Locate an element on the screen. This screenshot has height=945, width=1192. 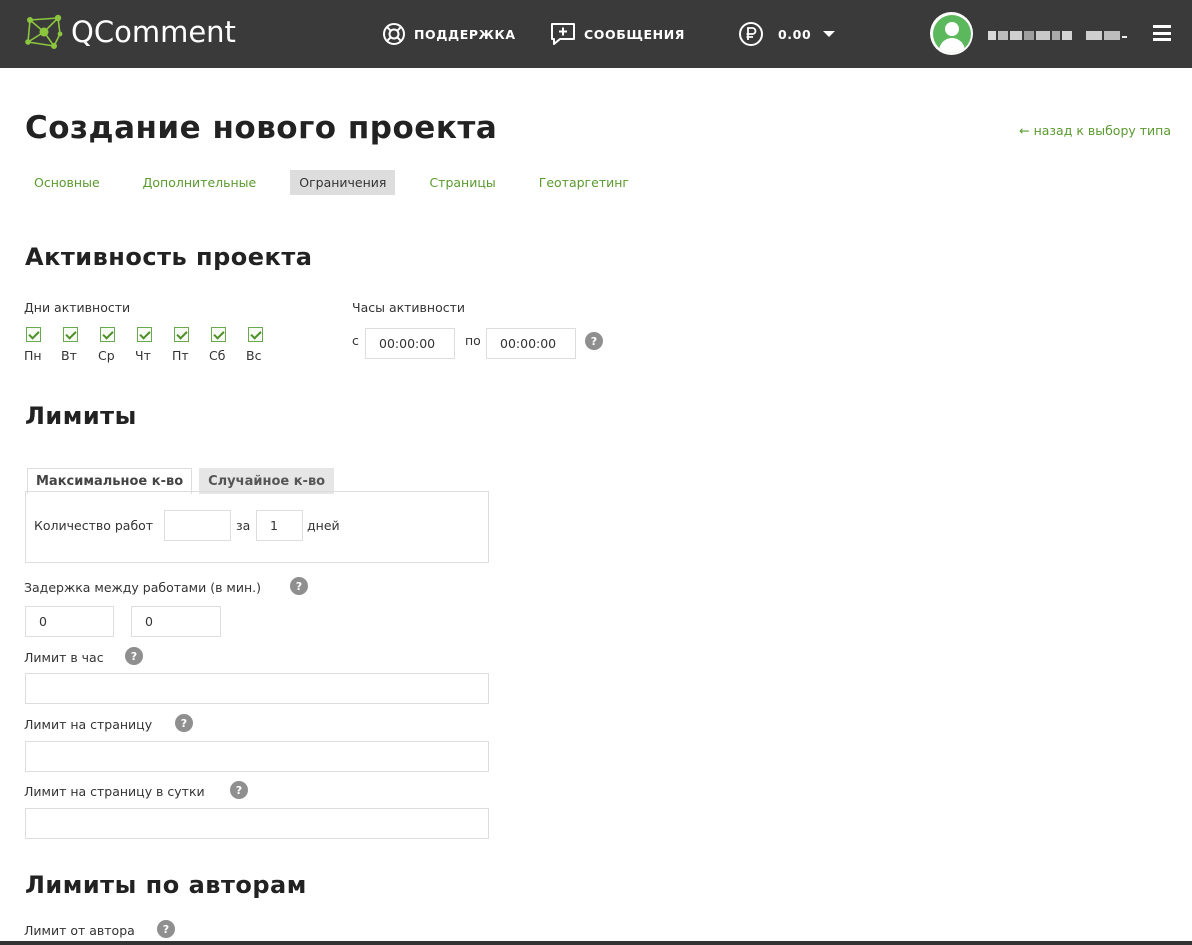
day-fri: Пт is located at coordinates (190, 345).